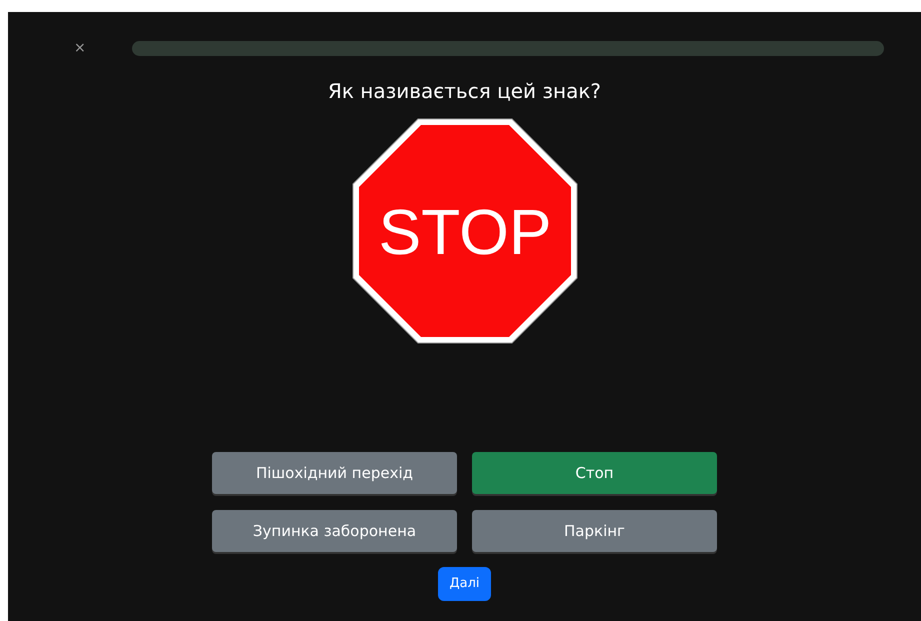  I want to click on stop-sign-drawing: STOP, so click(465, 231).